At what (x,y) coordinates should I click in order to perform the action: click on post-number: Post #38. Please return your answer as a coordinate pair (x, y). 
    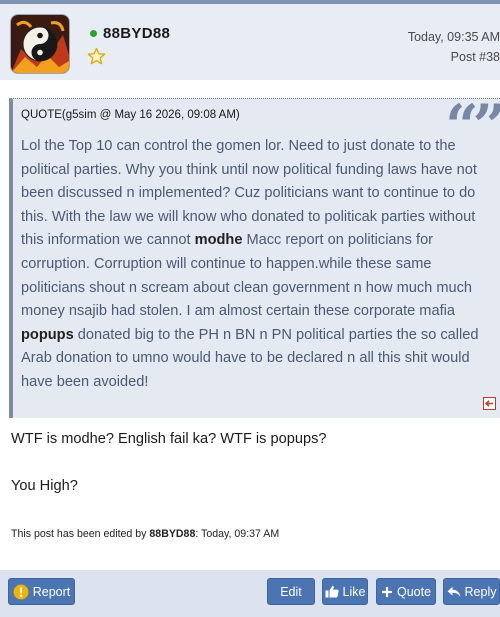
    Looking at the image, I should click on (475, 57).